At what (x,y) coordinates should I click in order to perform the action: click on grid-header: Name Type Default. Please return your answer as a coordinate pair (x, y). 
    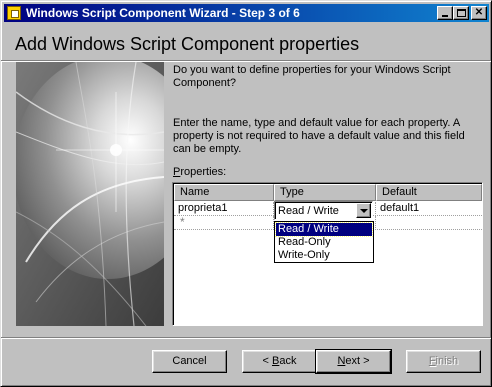
    Looking at the image, I should click on (328, 192).